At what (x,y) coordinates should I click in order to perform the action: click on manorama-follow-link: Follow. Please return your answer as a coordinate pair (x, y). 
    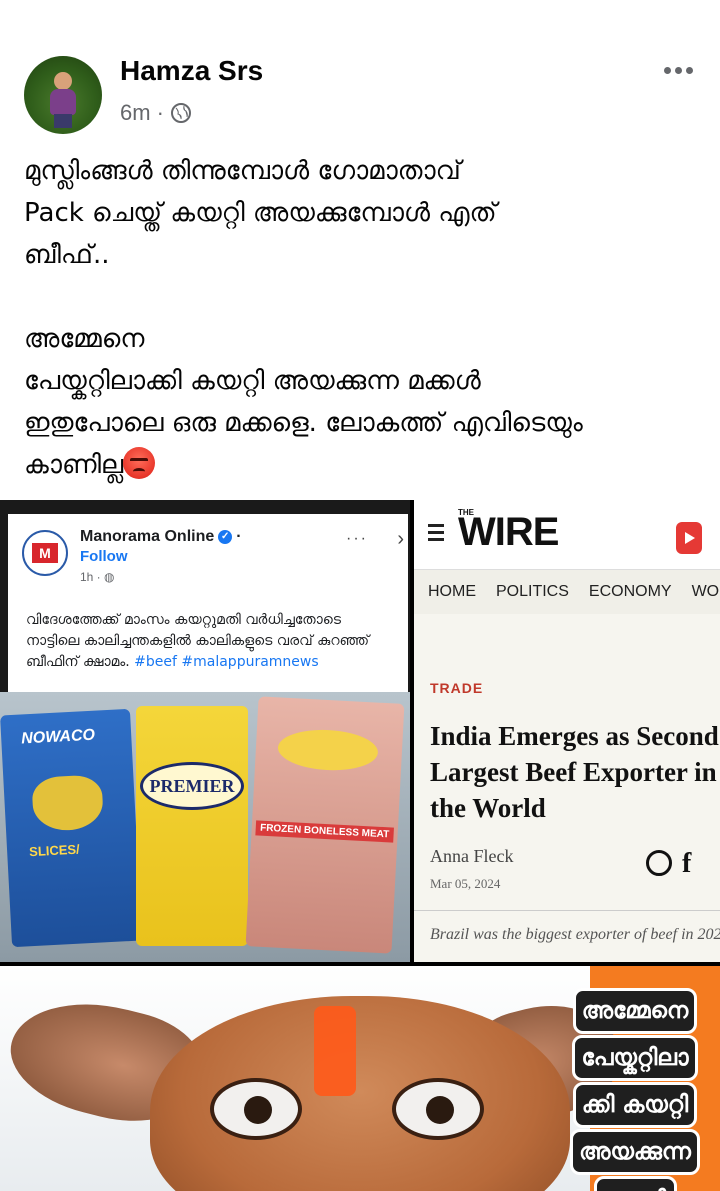
    Looking at the image, I should click on (104, 556).